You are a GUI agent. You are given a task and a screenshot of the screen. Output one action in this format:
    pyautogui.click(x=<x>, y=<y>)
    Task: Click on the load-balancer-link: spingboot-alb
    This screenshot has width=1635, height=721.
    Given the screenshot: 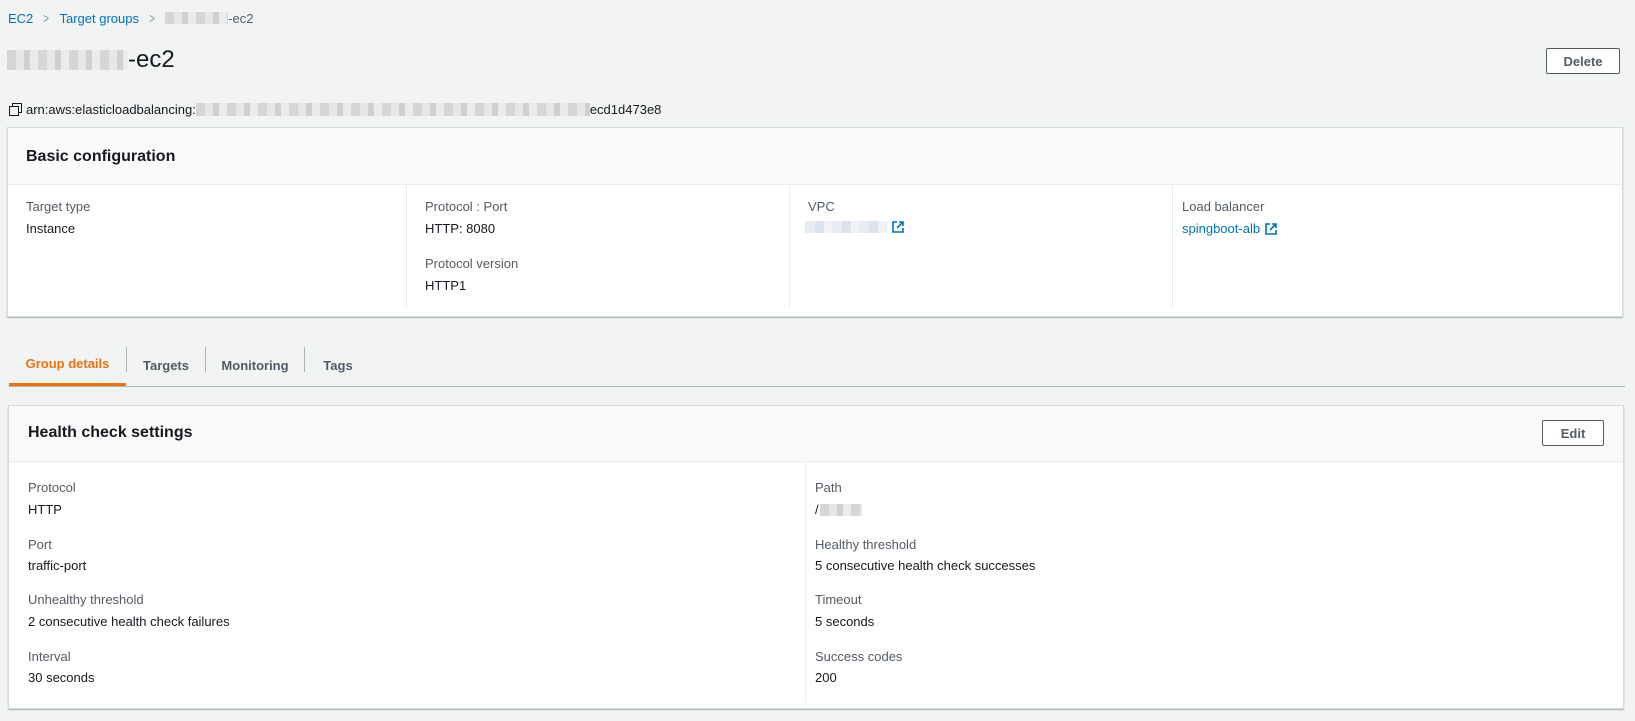 What is the action you would take?
    pyautogui.click(x=1229, y=228)
    